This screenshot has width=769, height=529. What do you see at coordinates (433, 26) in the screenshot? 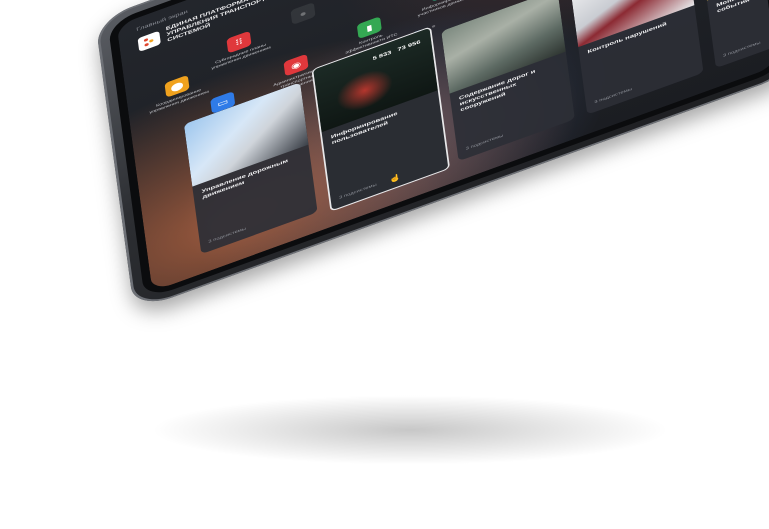
I see `pager-dot` at bounding box center [433, 26].